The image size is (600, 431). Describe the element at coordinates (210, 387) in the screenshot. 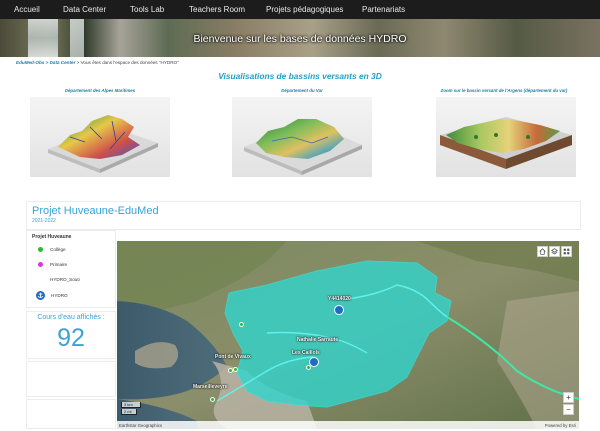

I see `map-label-marseilleveyre: Marseilleveyre` at that location.